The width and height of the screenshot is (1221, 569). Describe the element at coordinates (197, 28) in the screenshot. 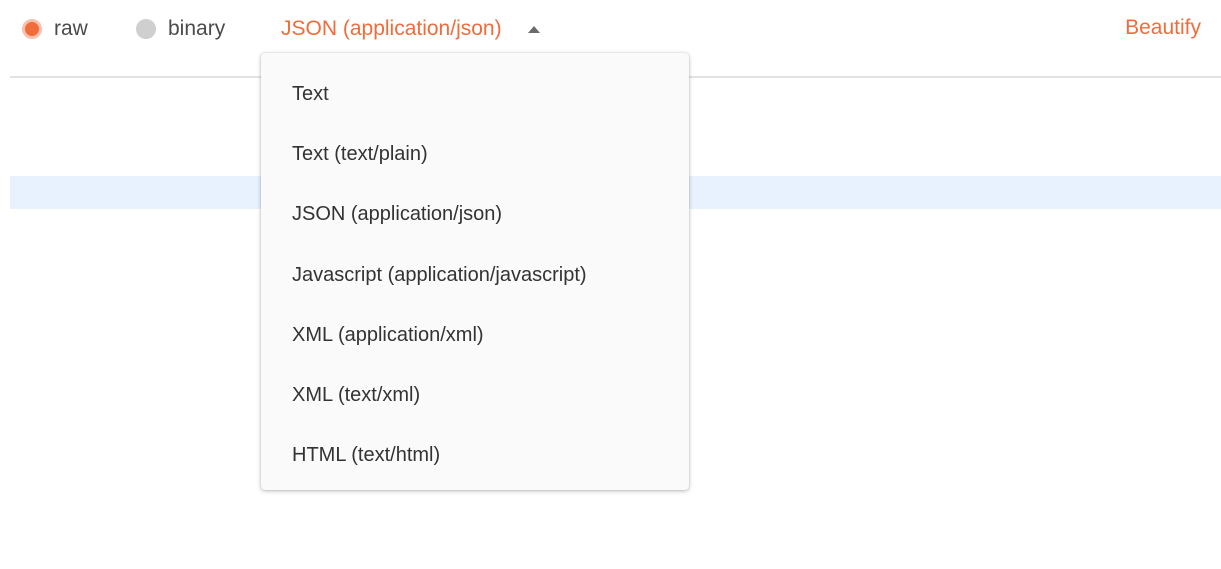

I see `binary-radio-label: binary` at that location.